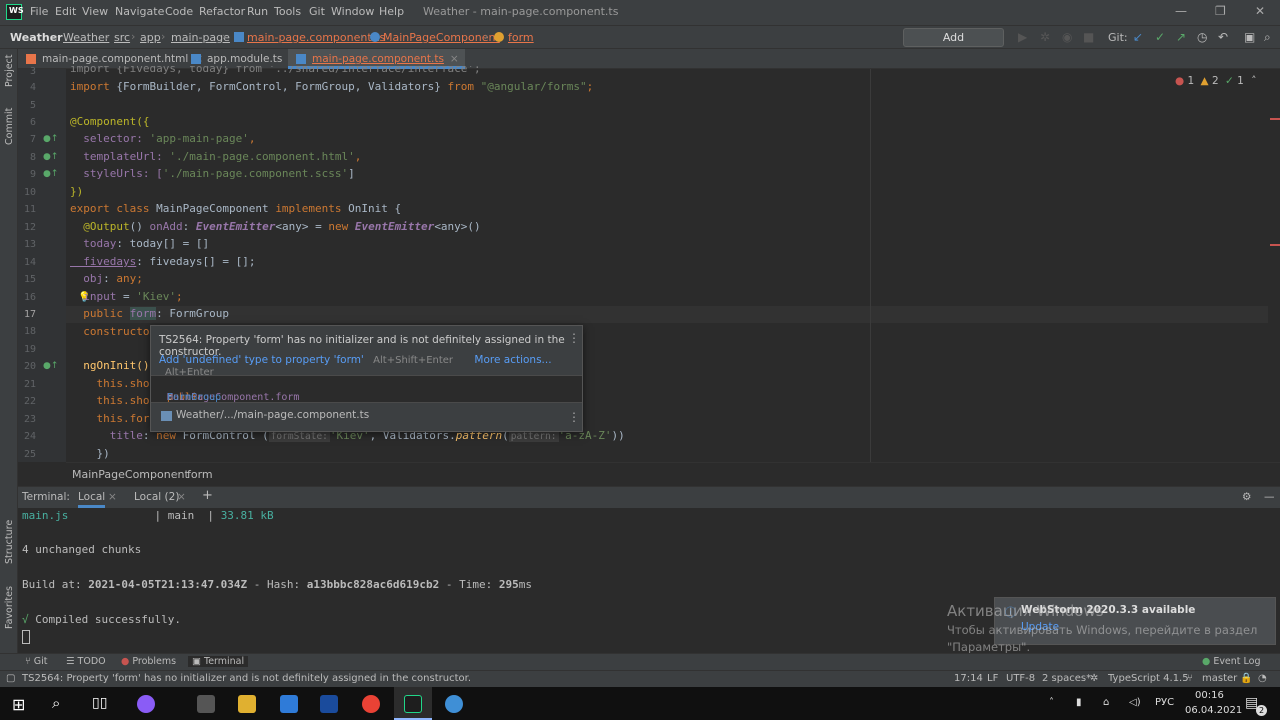  Describe the element at coordinates (287, 11) in the screenshot. I see `menu-tools: Tools` at that location.